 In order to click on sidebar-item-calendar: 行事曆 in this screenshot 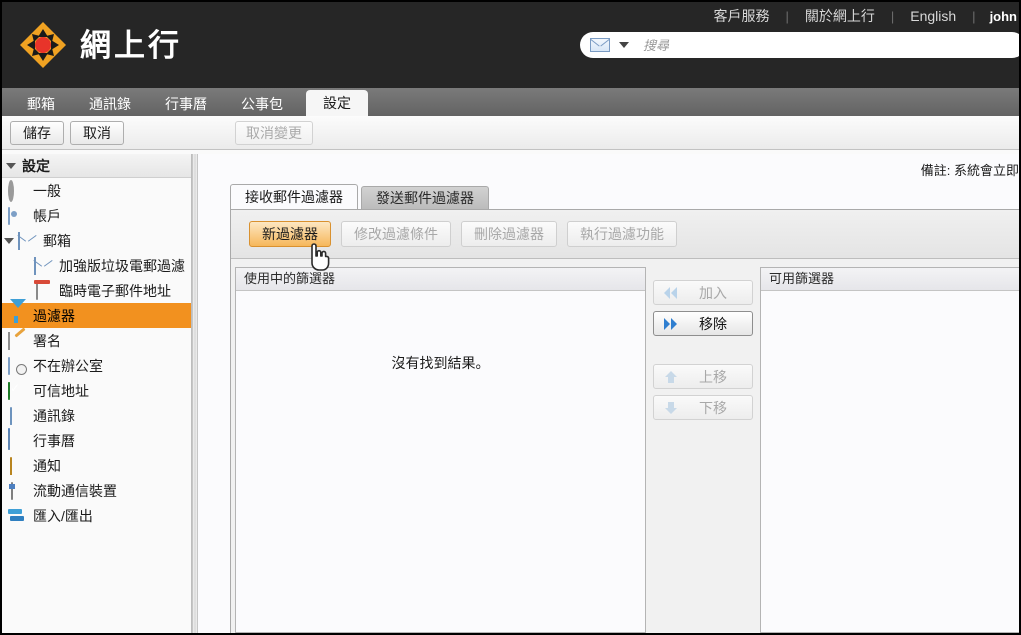, I will do `click(96, 440)`.